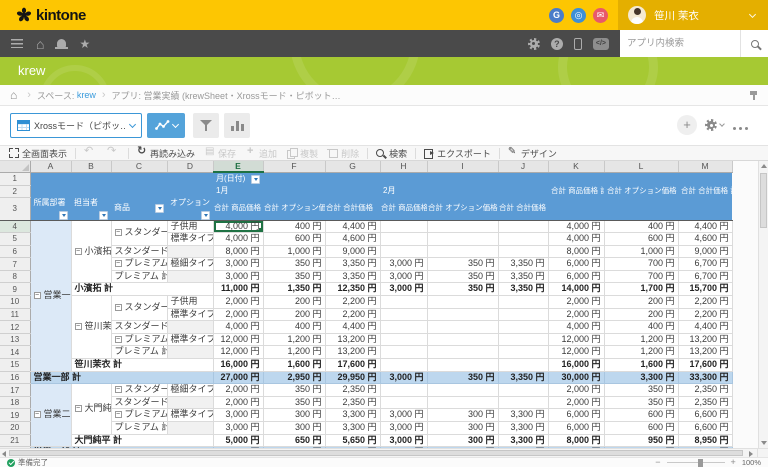 Image resolution: width=768 pixels, height=467 pixels. Describe the element at coordinates (462, 209) in the screenshot. I see `header-cell: 合計 オプション価格` at that location.